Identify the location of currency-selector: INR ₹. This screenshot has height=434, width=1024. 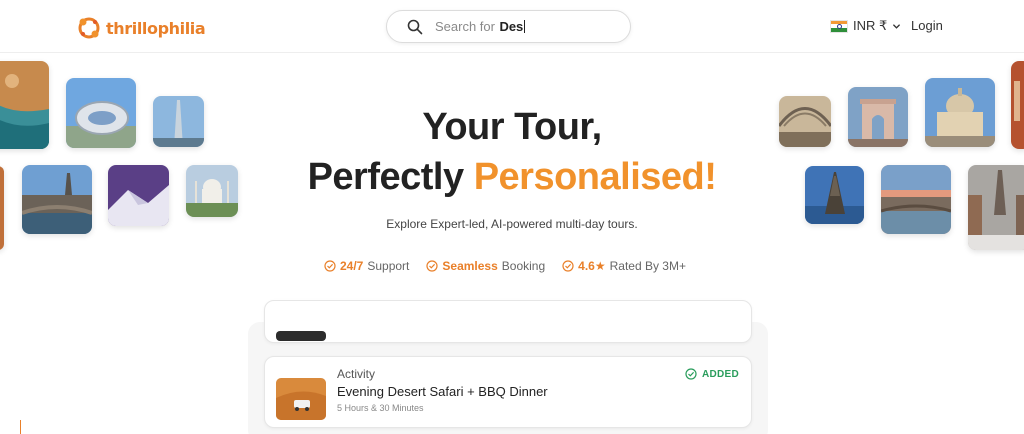
(865, 26).